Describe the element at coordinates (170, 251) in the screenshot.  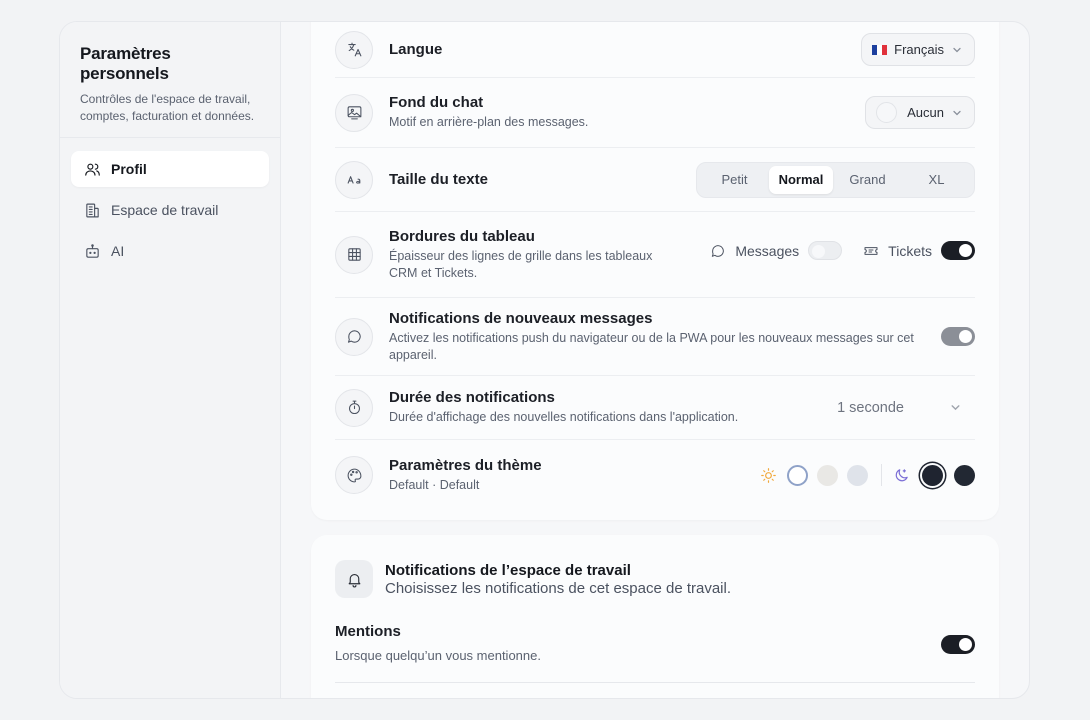
I see `sidebar-item-ai: AI` at that location.